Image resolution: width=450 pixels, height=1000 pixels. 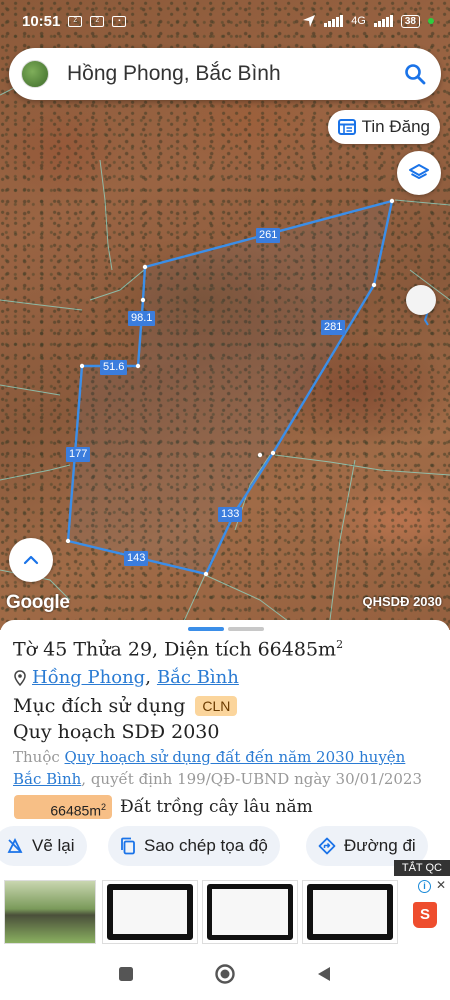 What do you see at coordinates (410, 21) in the screenshot?
I see `battery-icon: 38` at bounding box center [410, 21].